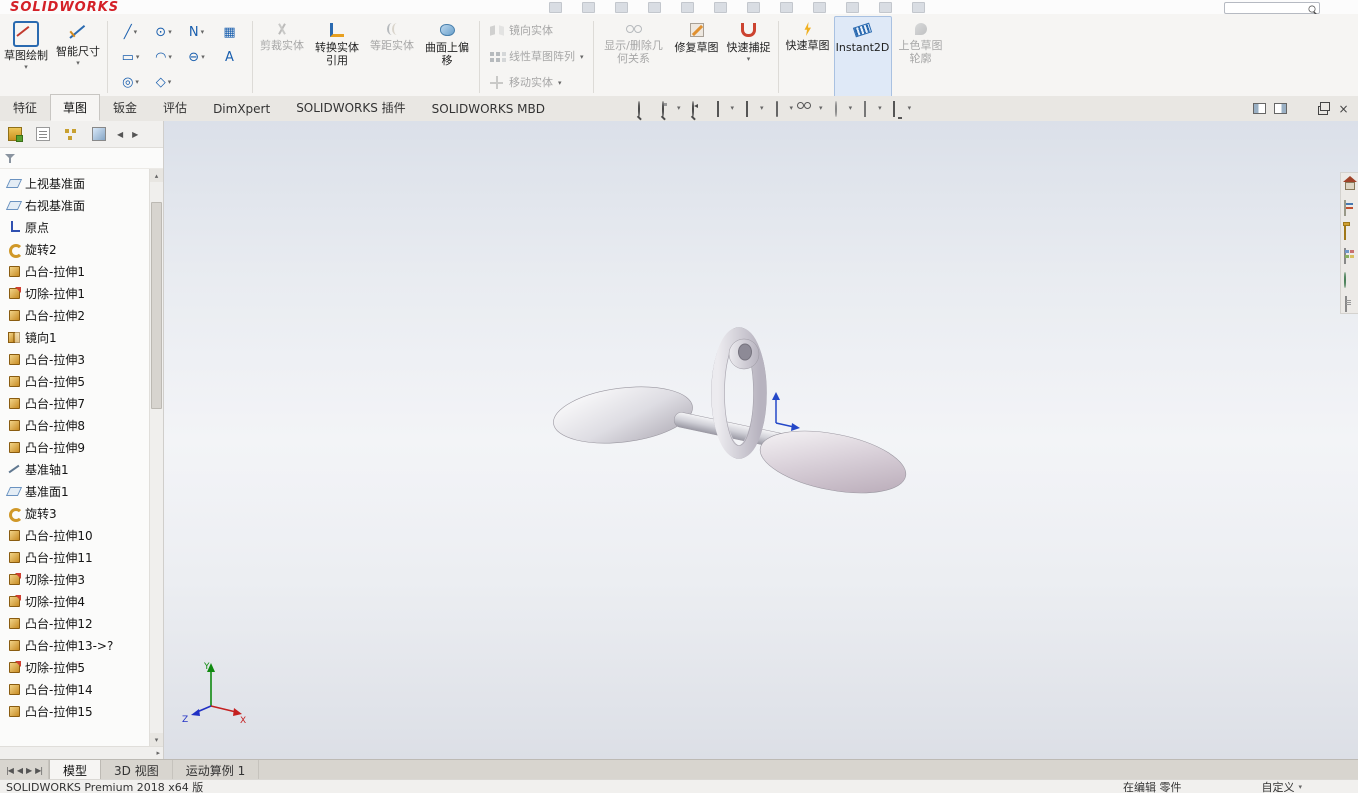 The image size is (1358, 793). I want to click on display-delete-relations-button: 显示/删除几何关系, so click(634, 57).